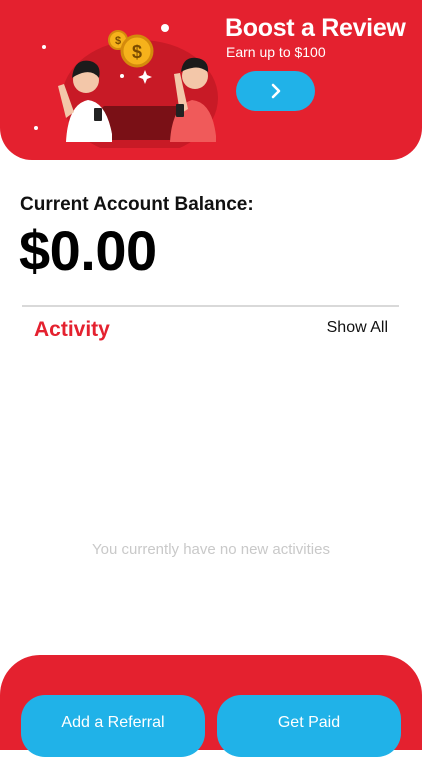 This screenshot has width=422, height=757. I want to click on chevron-right-icon, so click(275, 91).